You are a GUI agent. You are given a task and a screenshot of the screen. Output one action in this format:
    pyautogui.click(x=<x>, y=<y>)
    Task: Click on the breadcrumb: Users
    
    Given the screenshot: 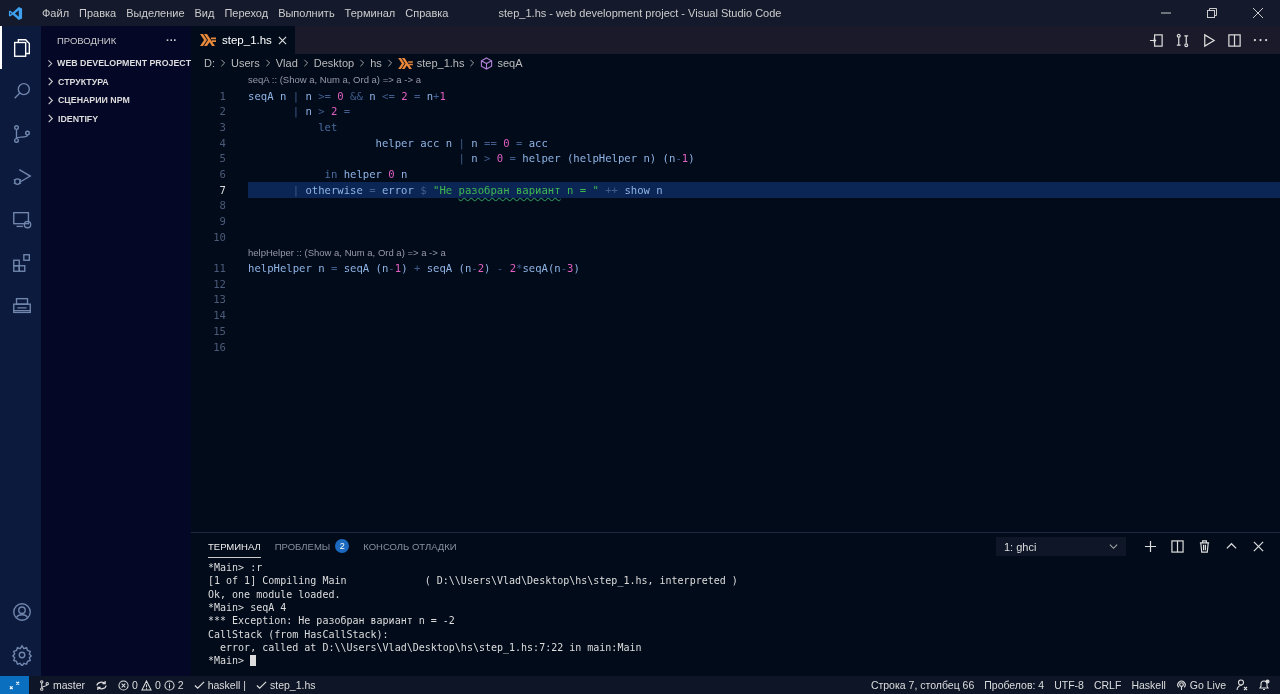 What is the action you would take?
    pyautogui.click(x=245, y=63)
    